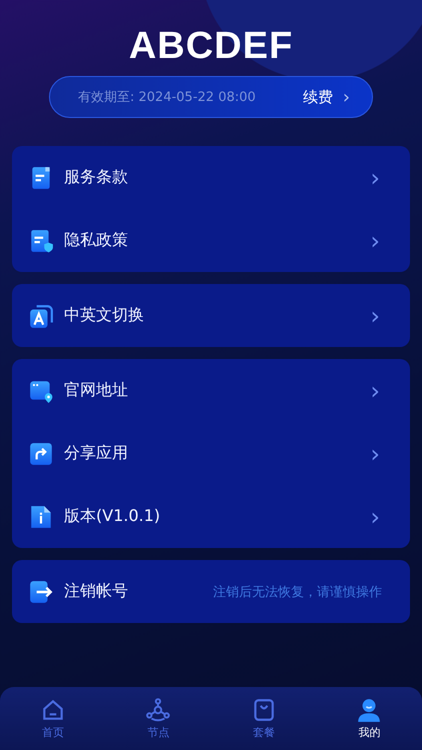  What do you see at coordinates (217, 315) in the screenshot?
I see `menu-item: 中英文切换` at bounding box center [217, 315].